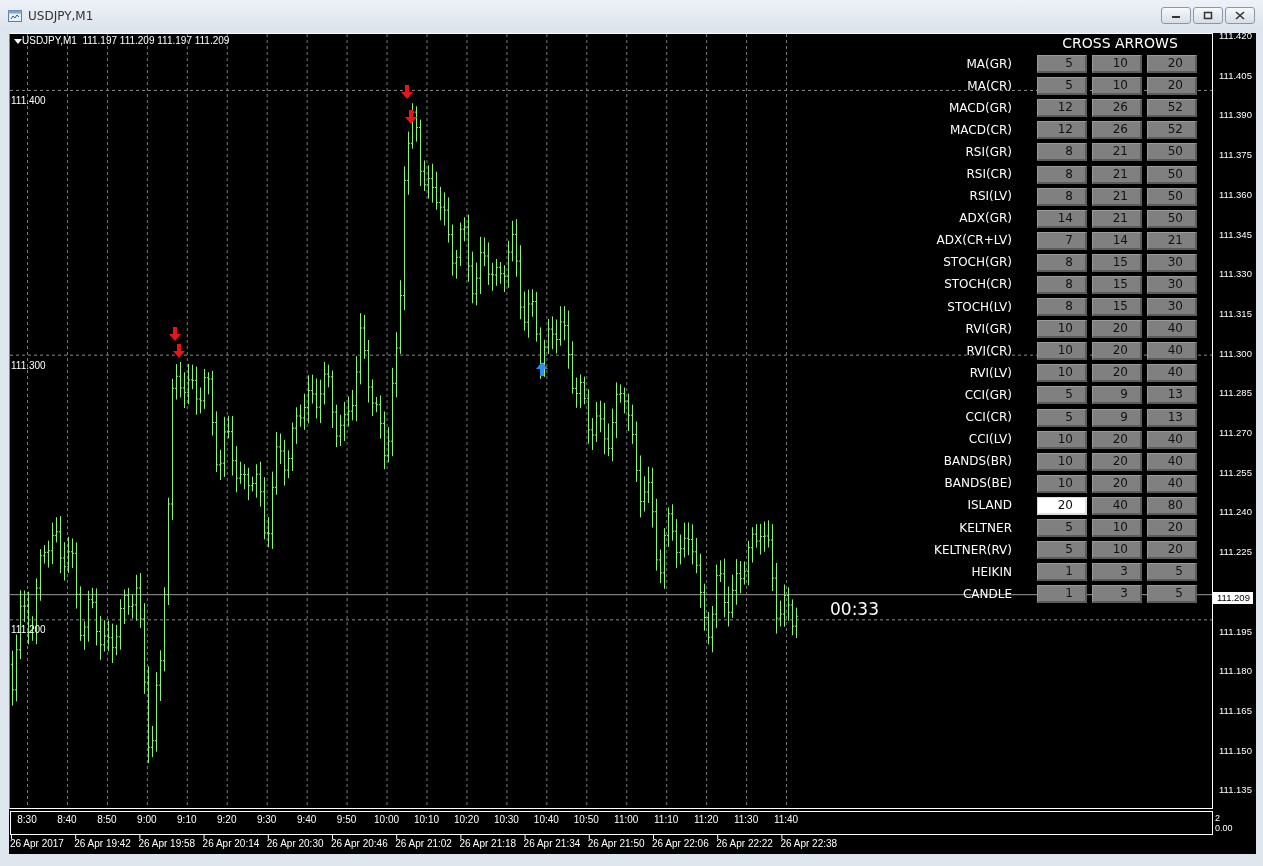 The height and width of the screenshot is (866, 1263). Describe the element at coordinates (306, 820) in the screenshot. I see `time-axis-label: 9:40` at that location.